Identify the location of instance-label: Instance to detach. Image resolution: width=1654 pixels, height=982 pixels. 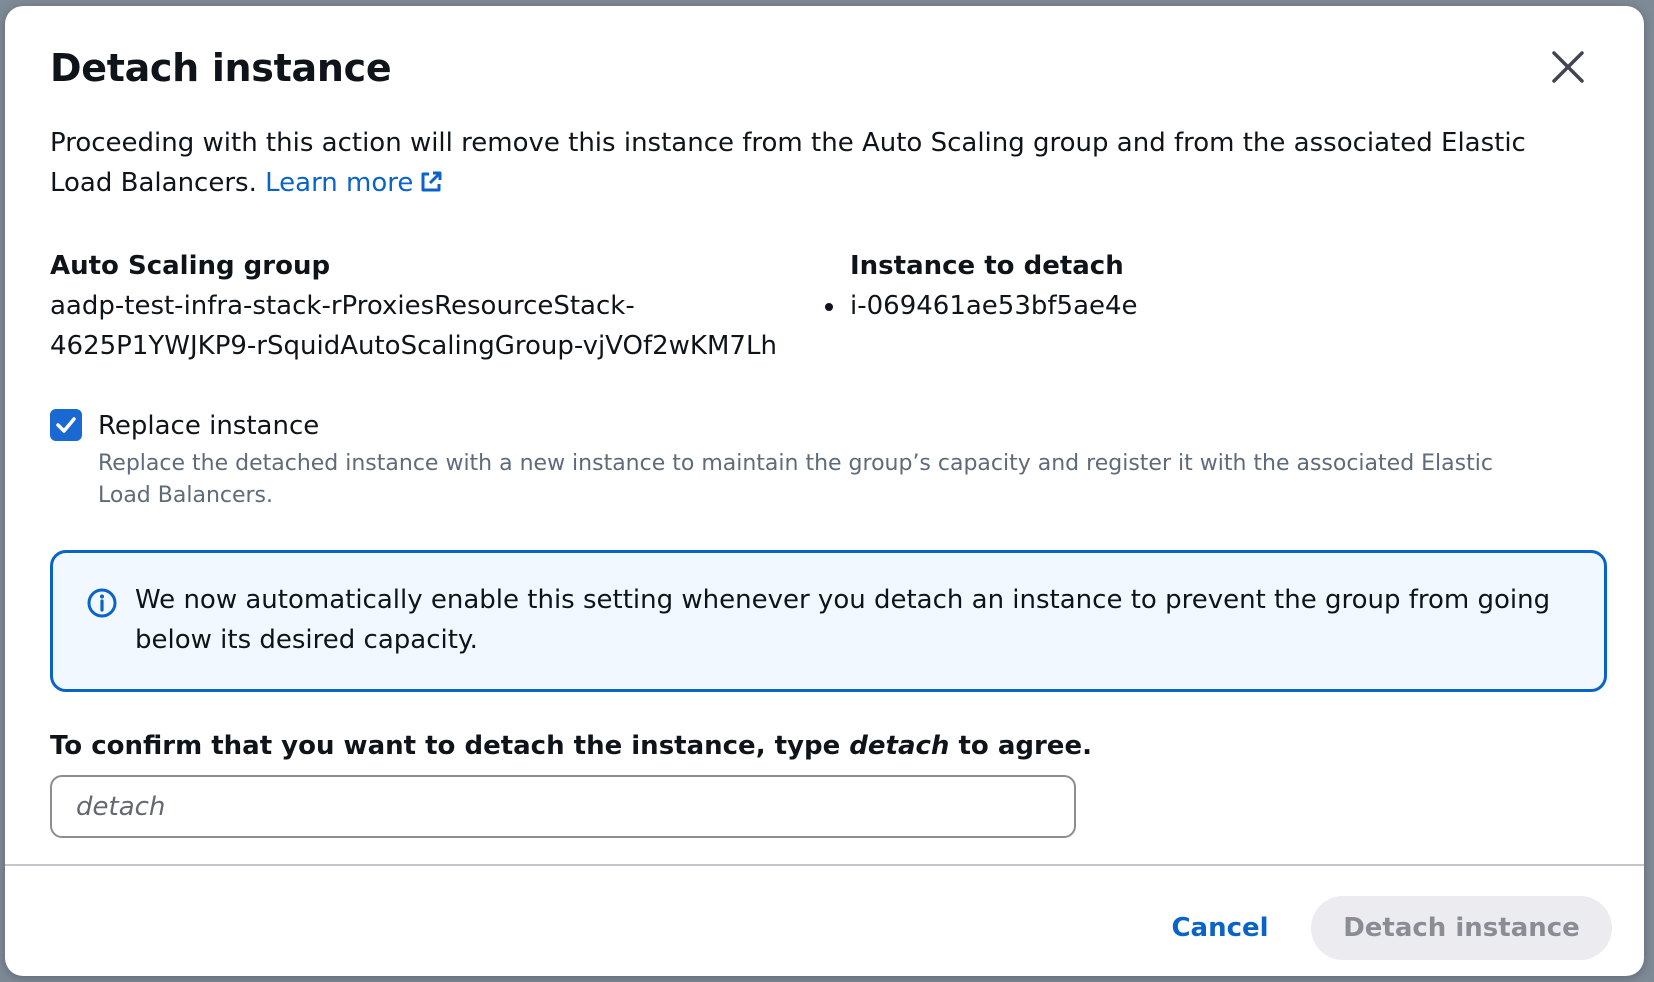
(987, 266).